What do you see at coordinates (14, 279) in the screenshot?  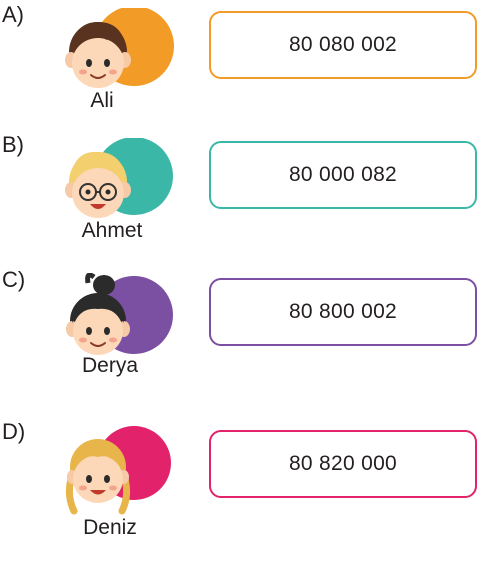 I see `option-letter: C)` at bounding box center [14, 279].